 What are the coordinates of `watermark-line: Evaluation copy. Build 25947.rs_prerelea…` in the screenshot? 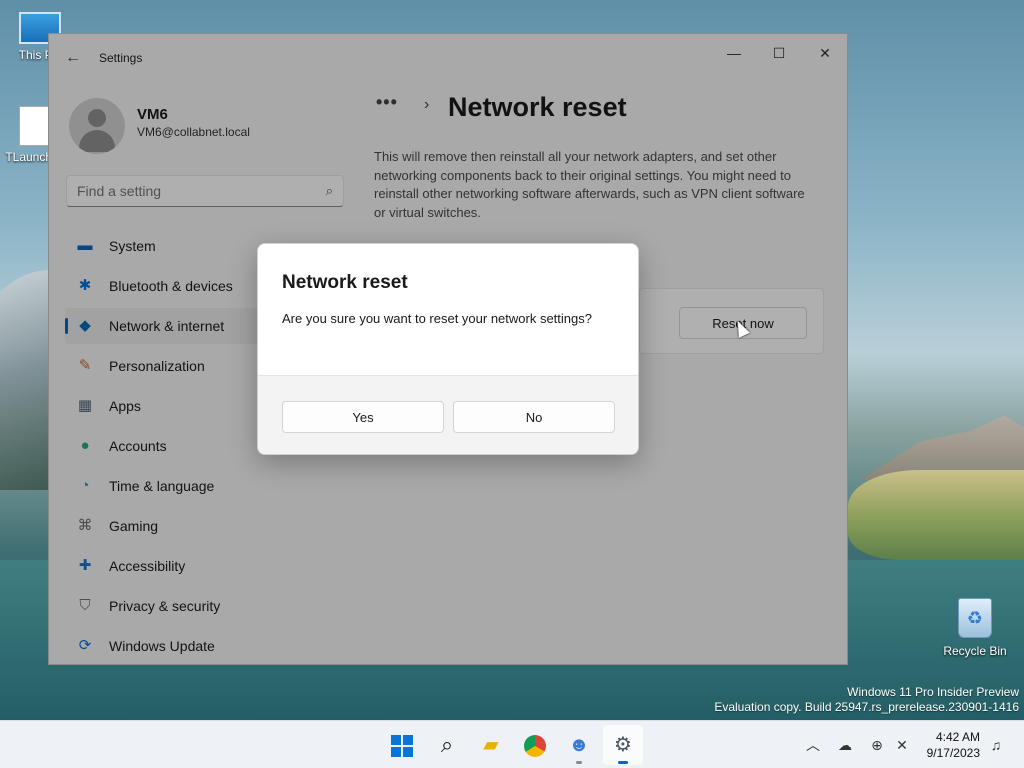 It's located at (866, 707).